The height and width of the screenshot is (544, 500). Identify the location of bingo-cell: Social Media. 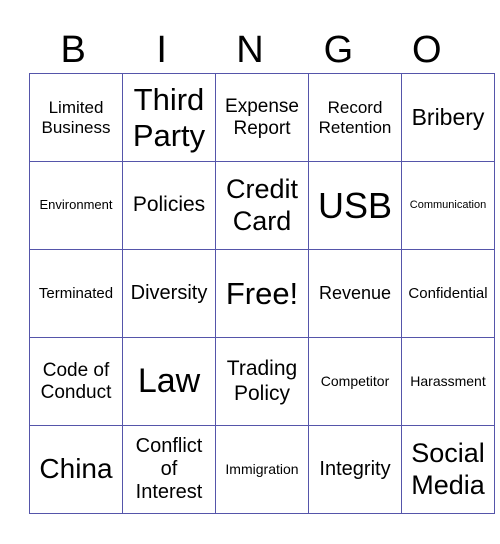
(448, 469).